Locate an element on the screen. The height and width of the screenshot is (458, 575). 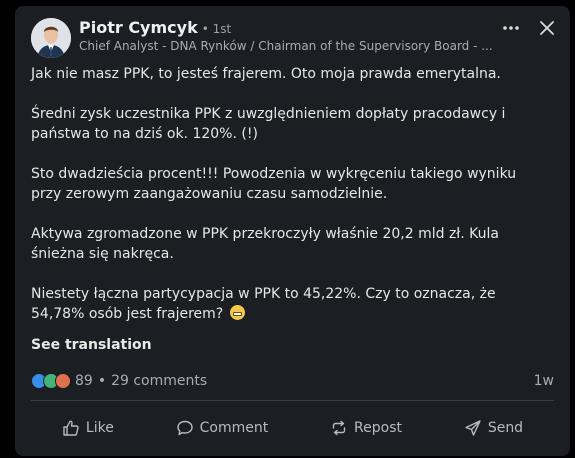
repost-button: Repost is located at coordinates (366, 428).